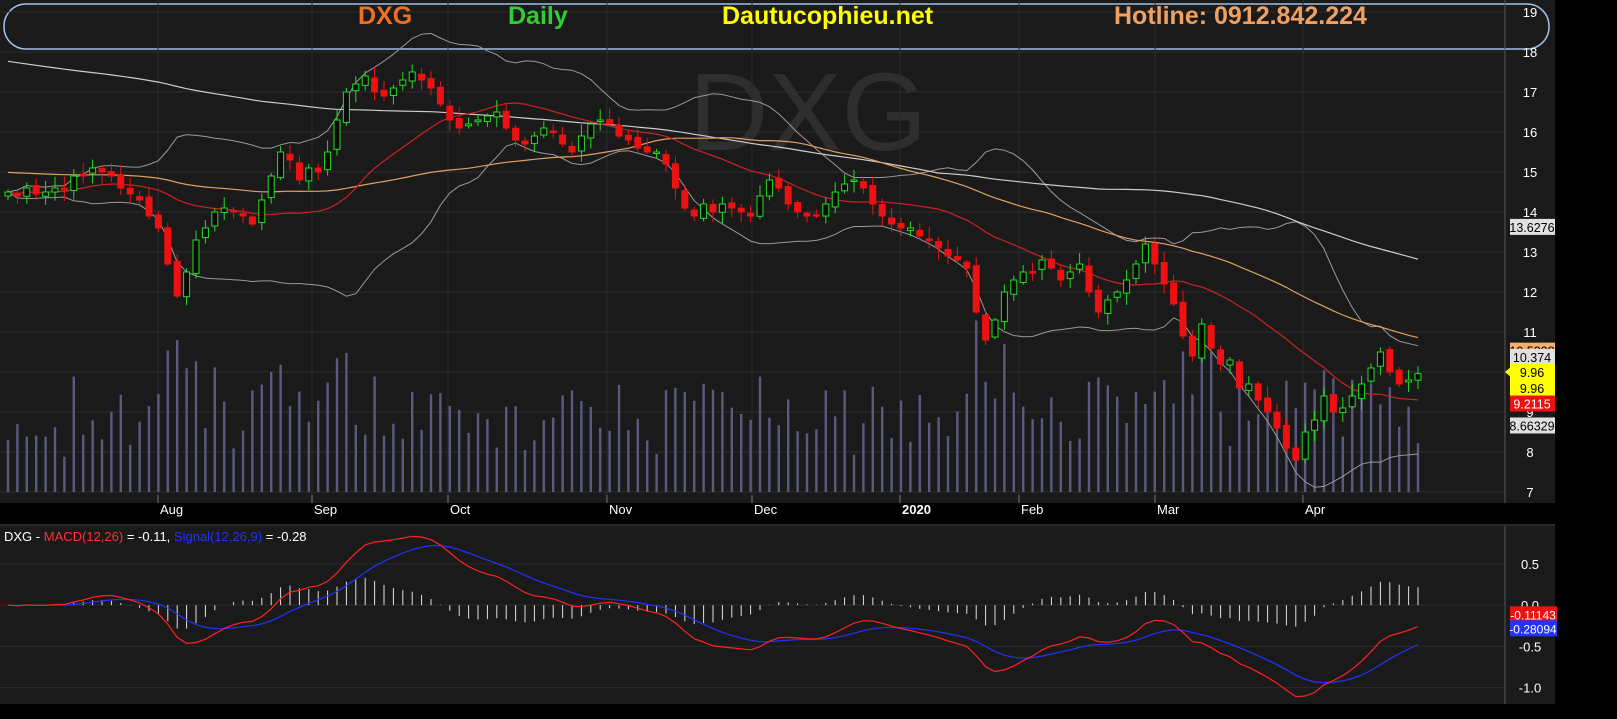 The image size is (1617, 719). I want to click on price-right-label: 10.374, so click(1532, 358).